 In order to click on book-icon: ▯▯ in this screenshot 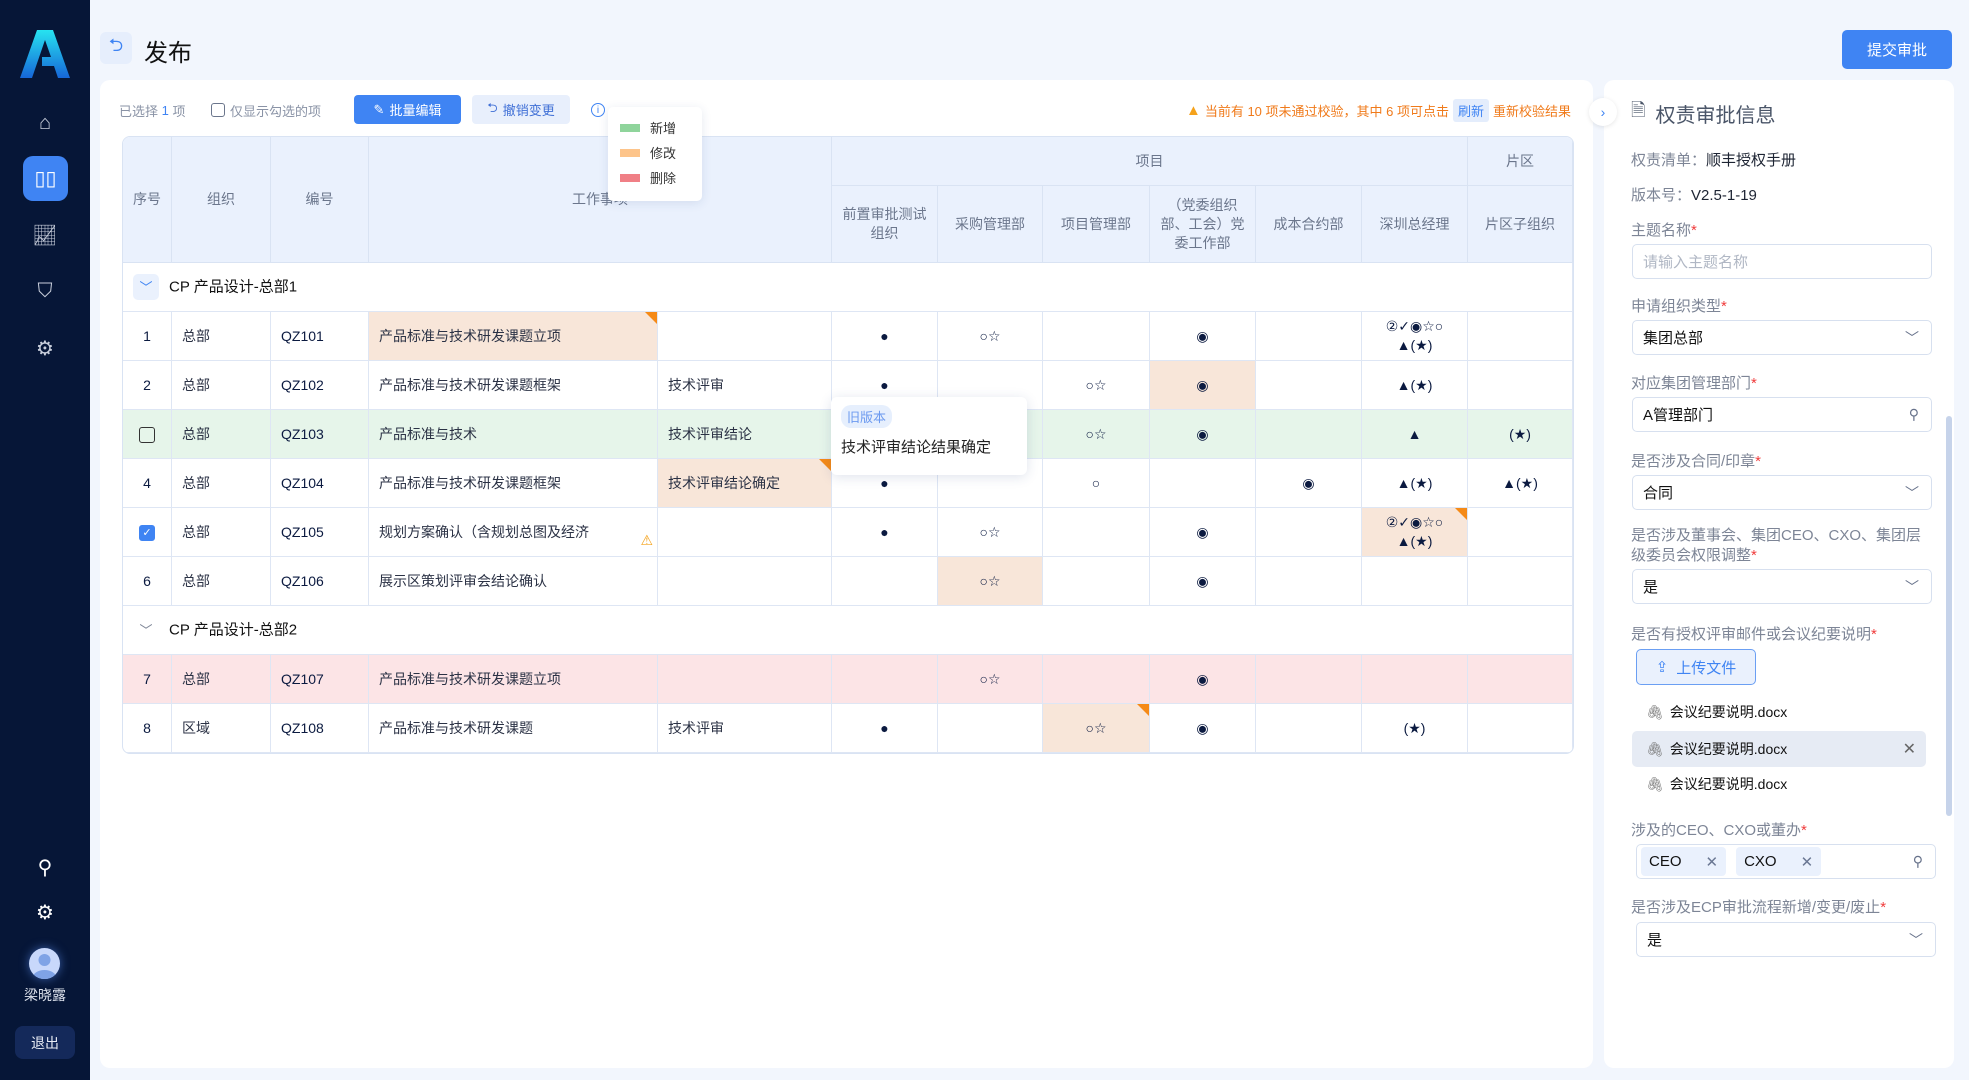, I will do `click(45, 178)`.